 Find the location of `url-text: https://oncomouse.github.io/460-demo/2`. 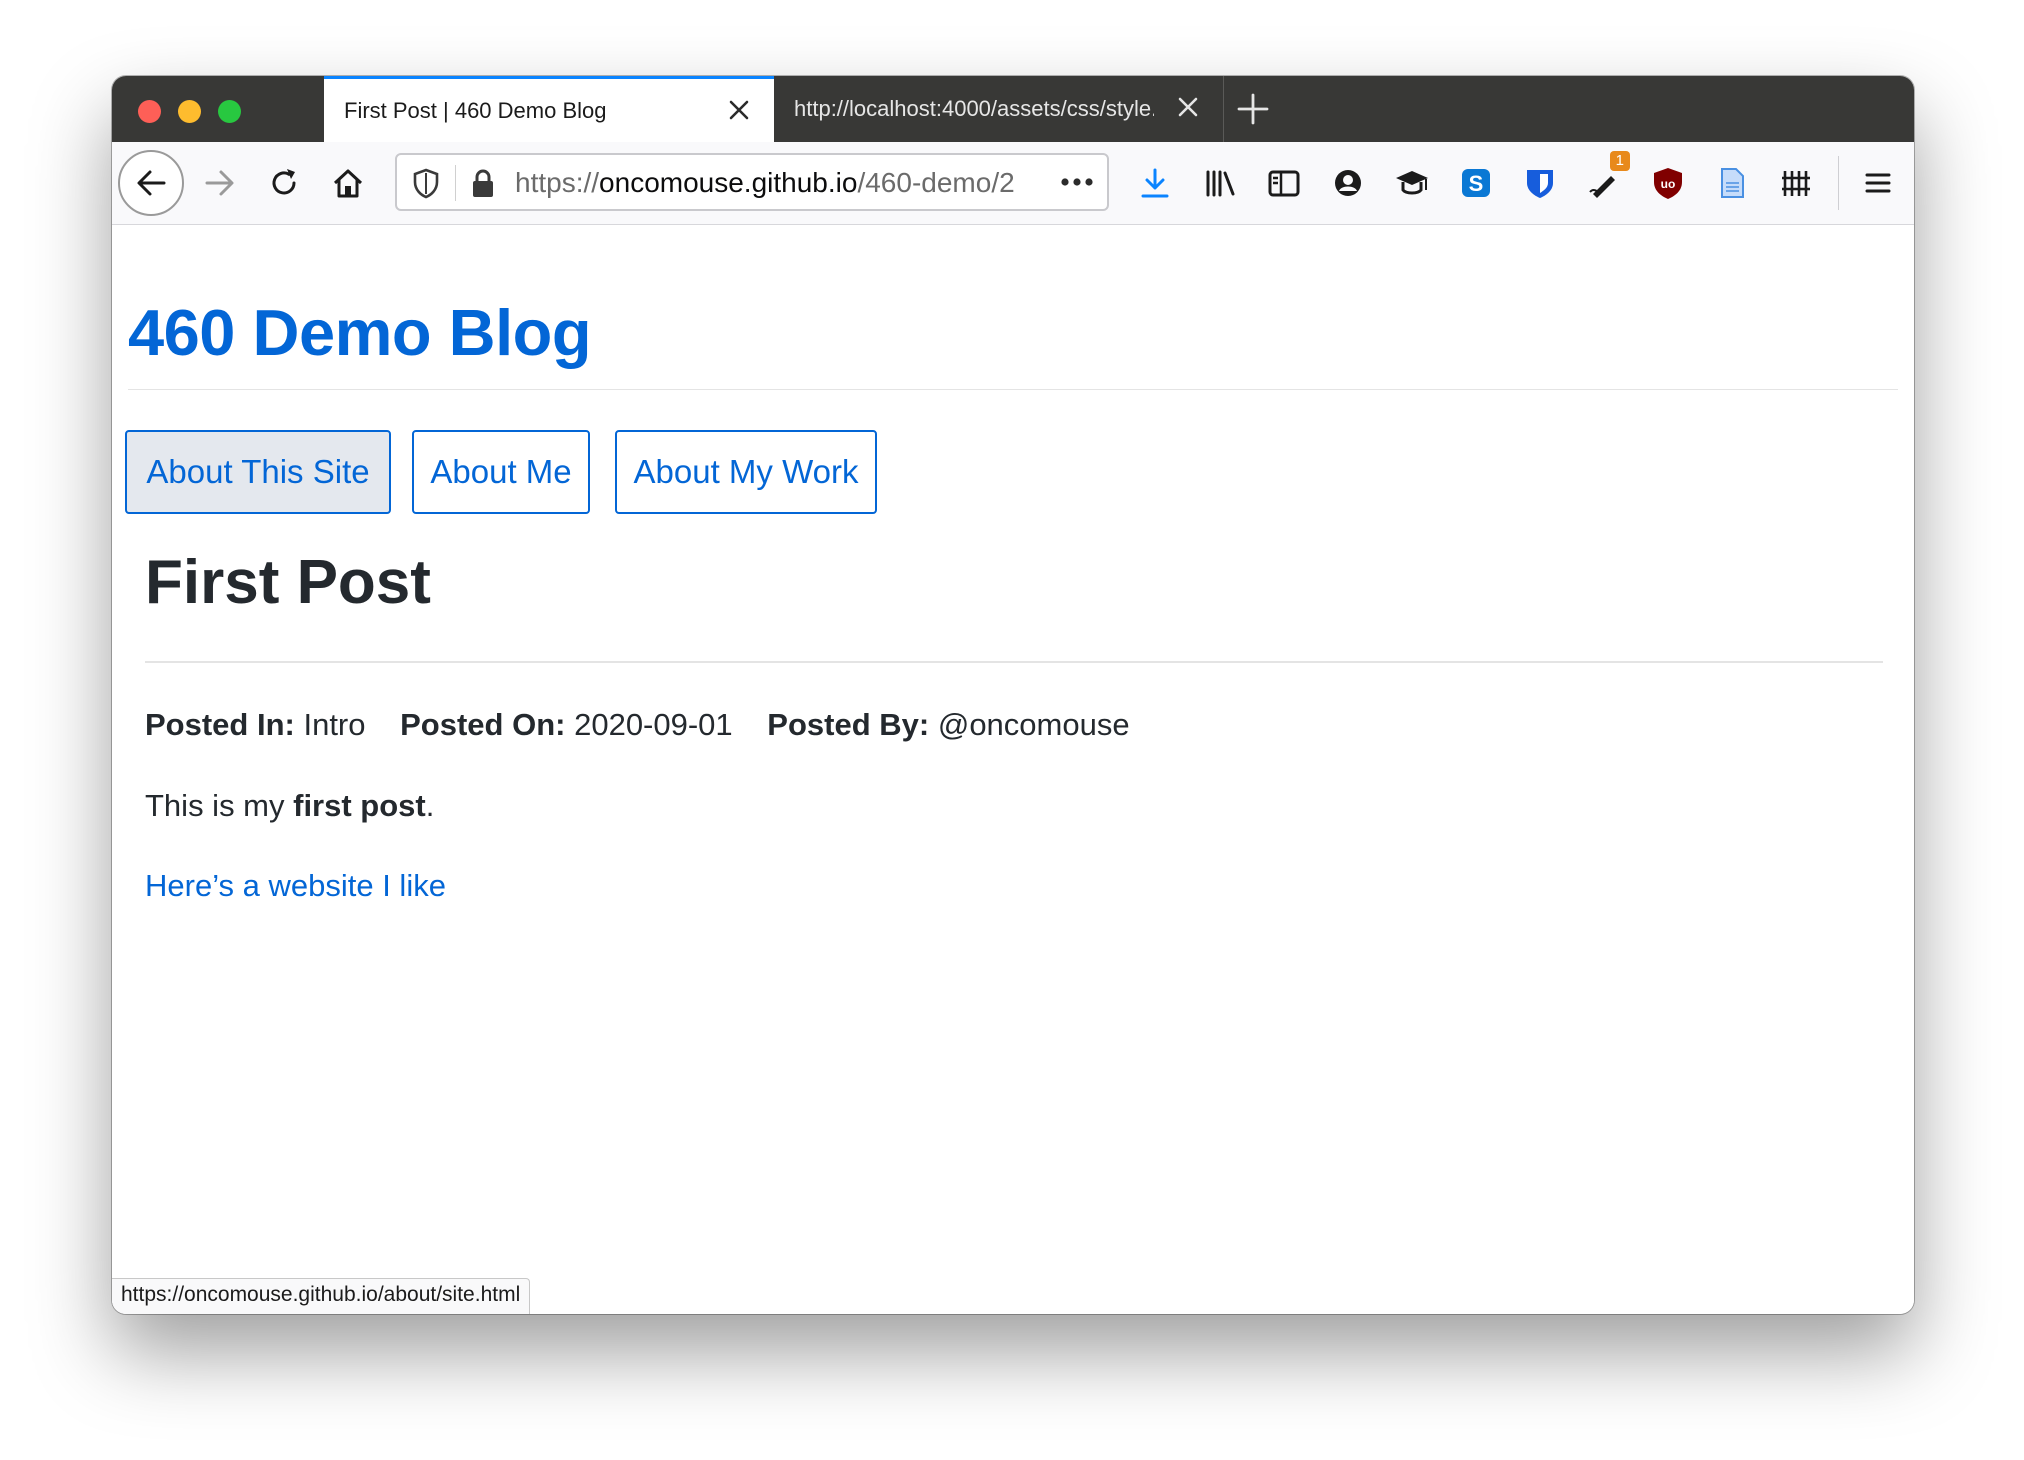

url-text: https://oncomouse.github.io/460-demo/2 is located at coordinates (780, 183).